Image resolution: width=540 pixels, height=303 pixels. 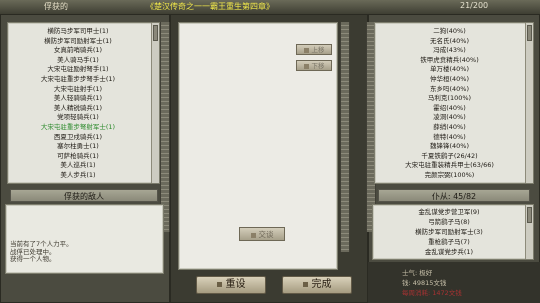 I want to click on move-down-button: 下移, so click(x=314, y=65).